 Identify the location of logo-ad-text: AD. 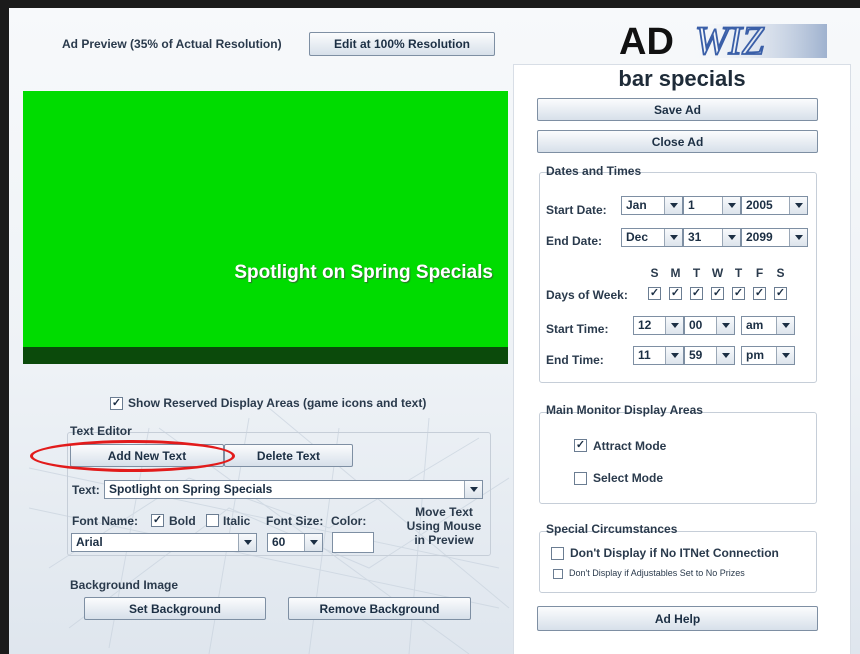
(646, 40).